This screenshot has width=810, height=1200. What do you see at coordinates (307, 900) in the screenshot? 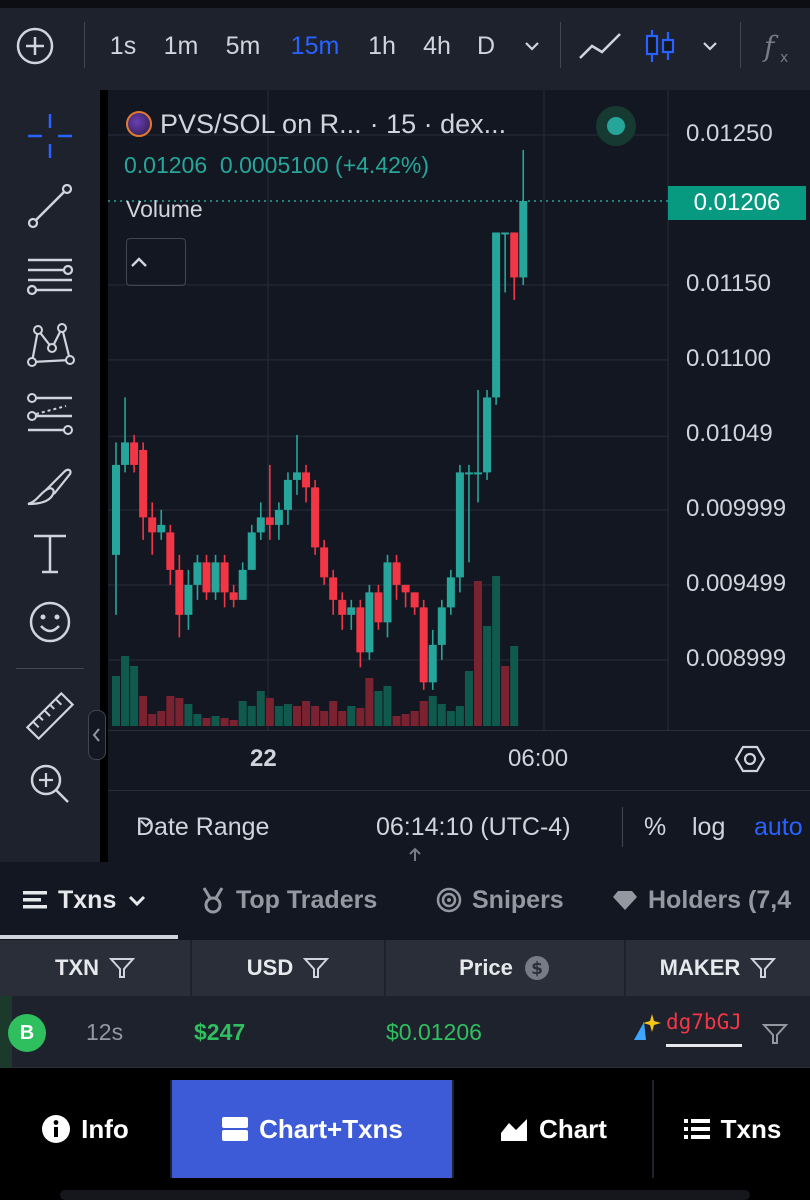
I see `tab-top-traders-label: Top Traders` at bounding box center [307, 900].